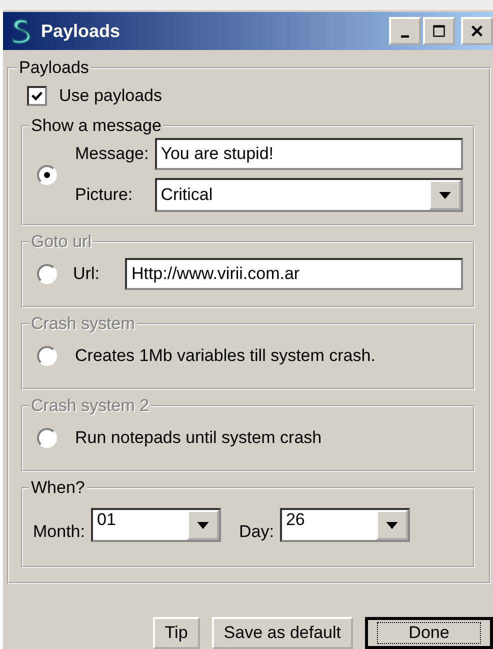  Describe the element at coordinates (81, 31) in the screenshot. I see `window-title: Payloads` at that location.